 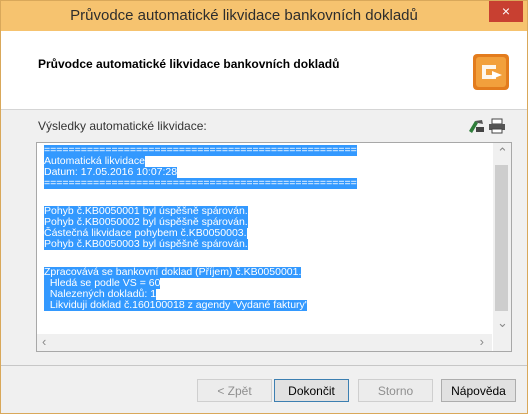 I want to click on result-line: Pohyb č.KB0050003 byl úspěšně spárován., so click(x=146, y=244).